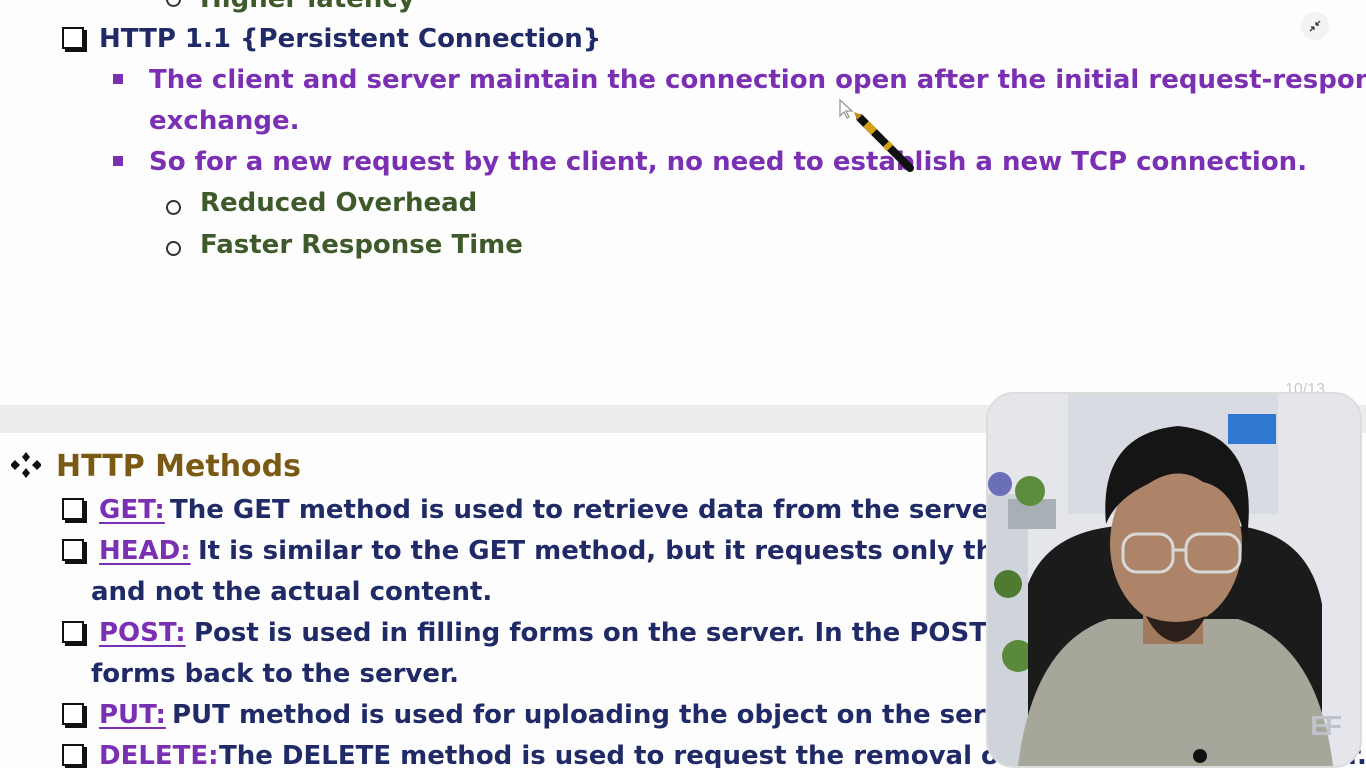 Image resolution: width=1366 pixels, height=768 pixels. What do you see at coordinates (1326, 725) in the screenshot?
I see `channel-logo: EF` at bounding box center [1326, 725].